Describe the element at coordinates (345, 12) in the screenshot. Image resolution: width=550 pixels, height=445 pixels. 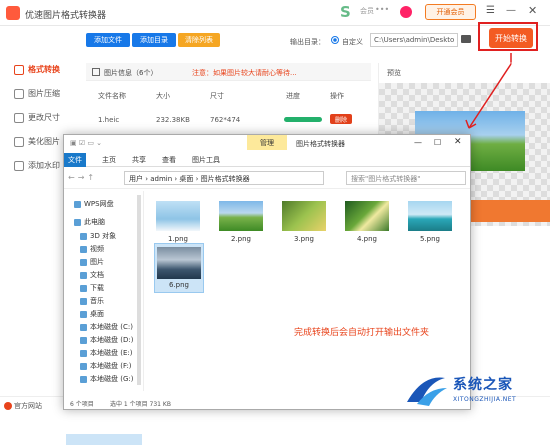
I see `brand-s-icon: S` at that location.